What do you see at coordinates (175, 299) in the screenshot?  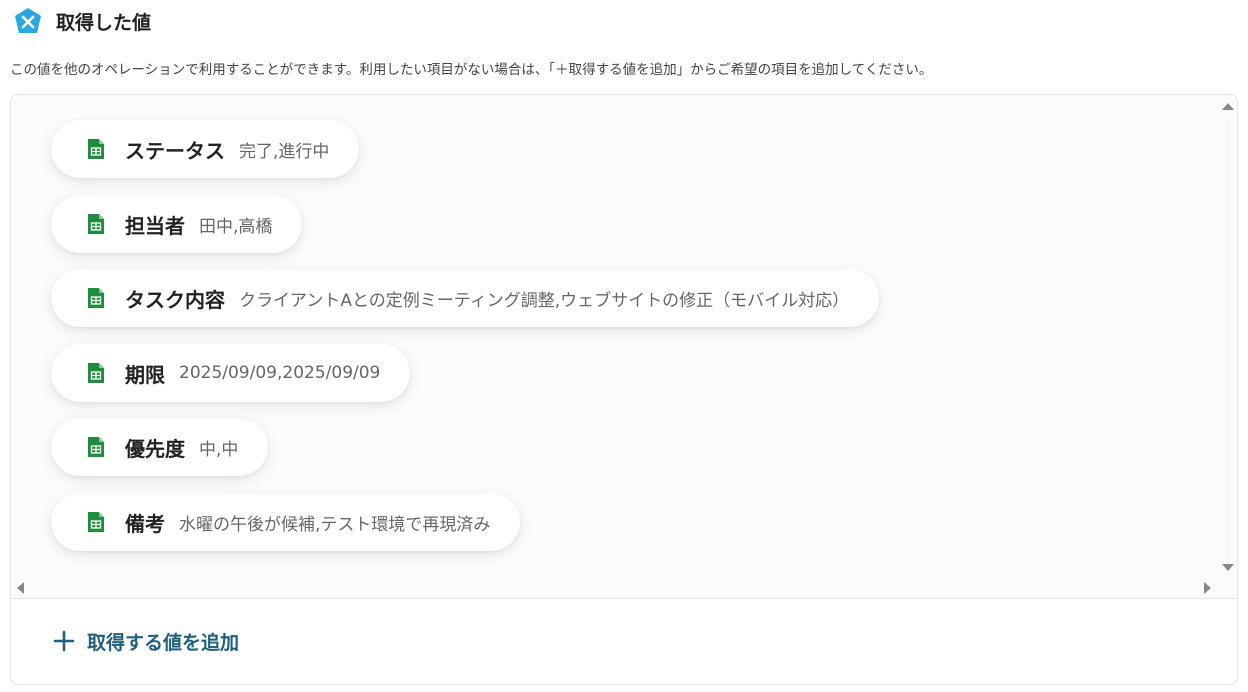 I see `field-label: タスク内容` at bounding box center [175, 299].